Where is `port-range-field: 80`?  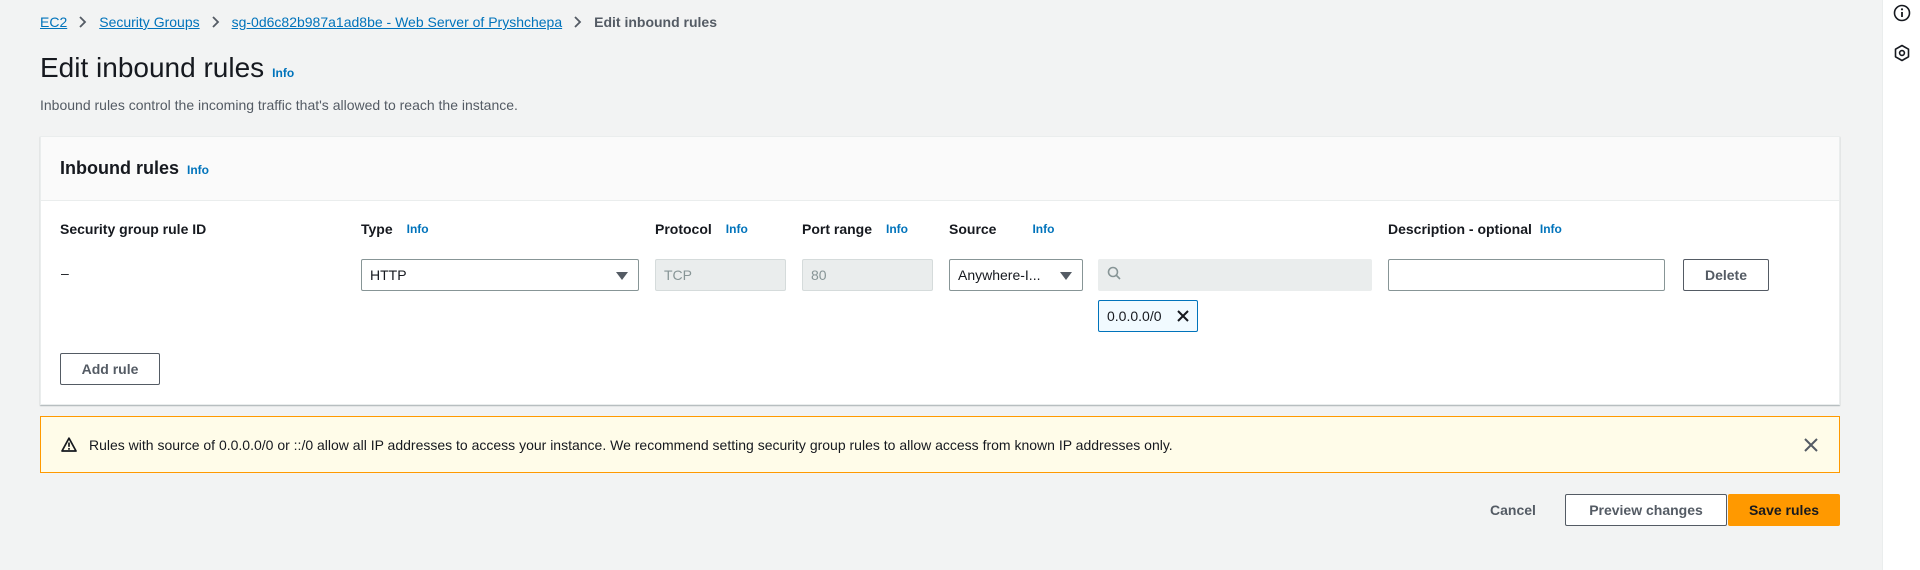 port-range-field: 80 is located at coordinates (867, 275).